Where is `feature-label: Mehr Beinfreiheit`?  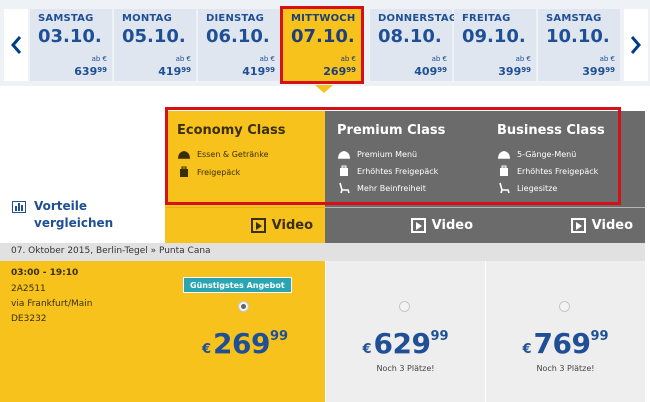 feature-label: Mehr Beinfreiheit is located at coordinates (391, 188).